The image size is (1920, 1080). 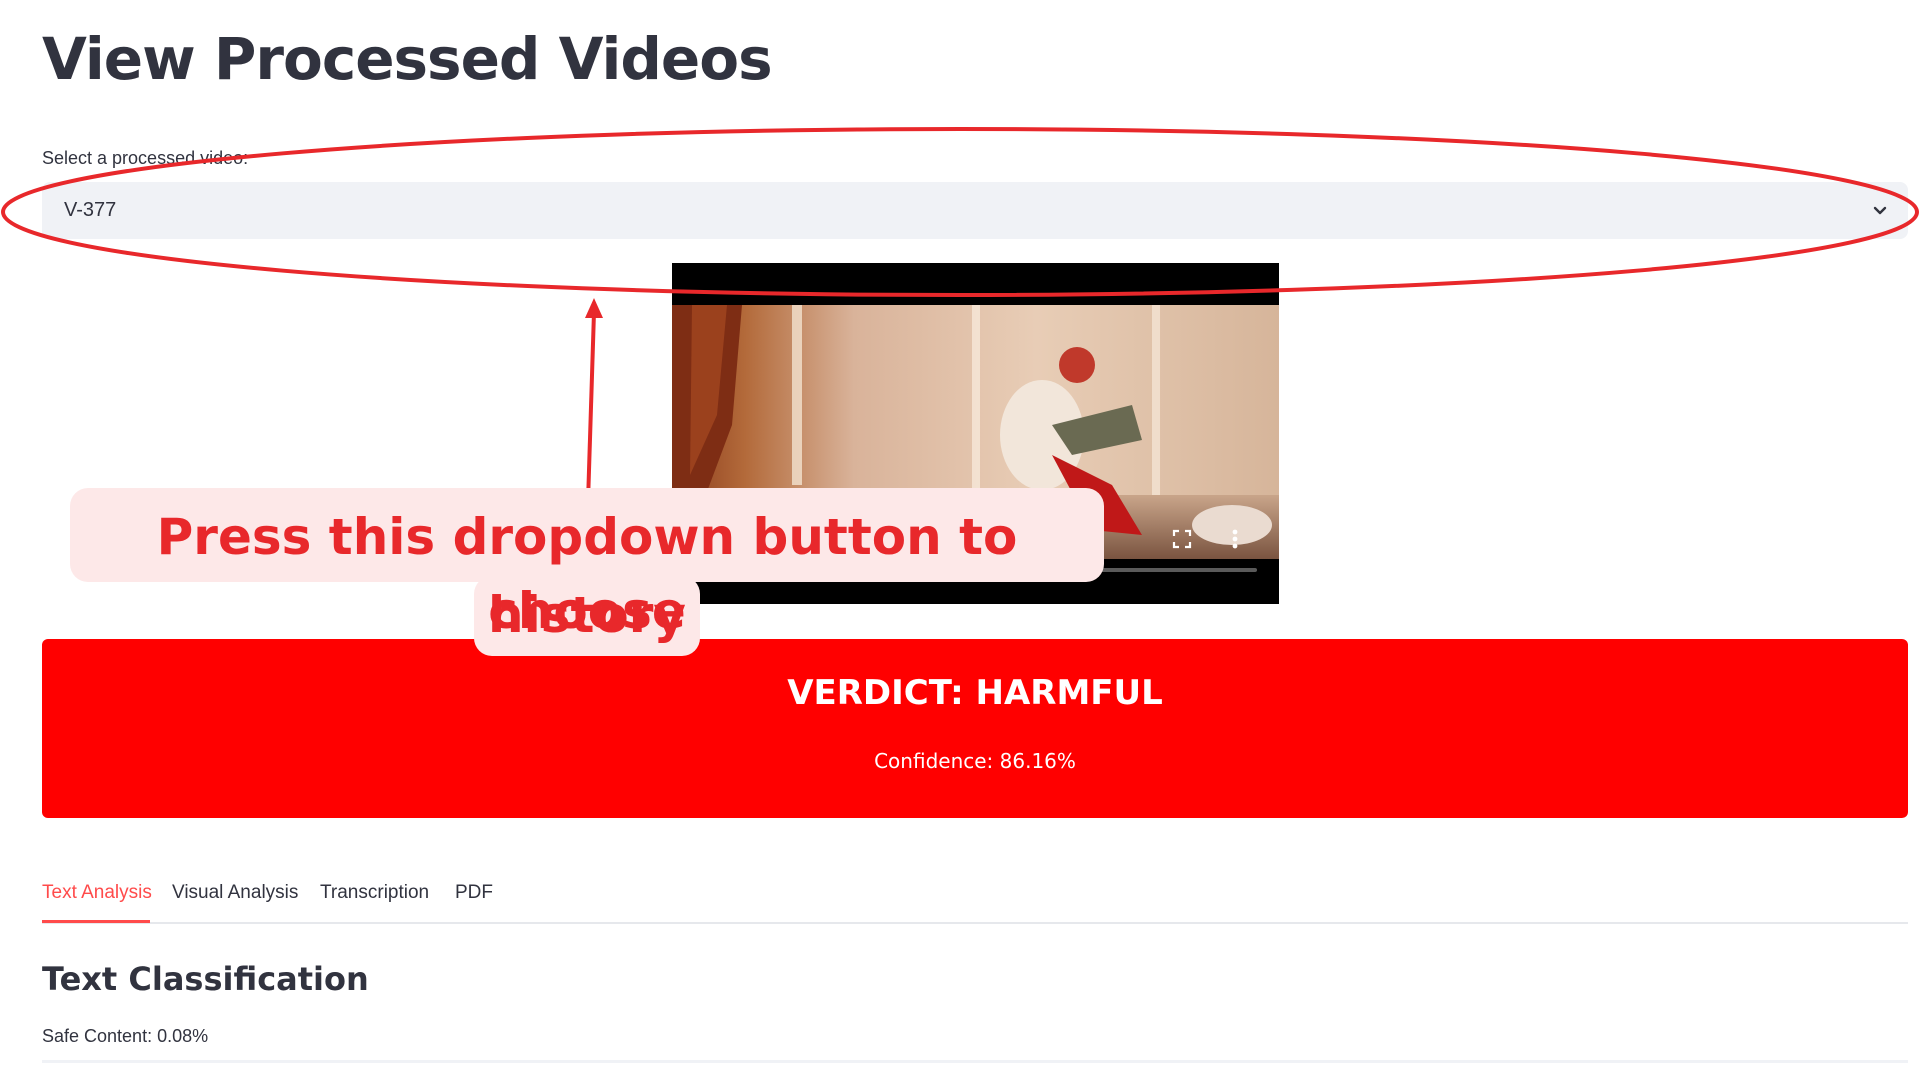 I want to click on annotation-callout-line2: history, so click(x=587, y=615).